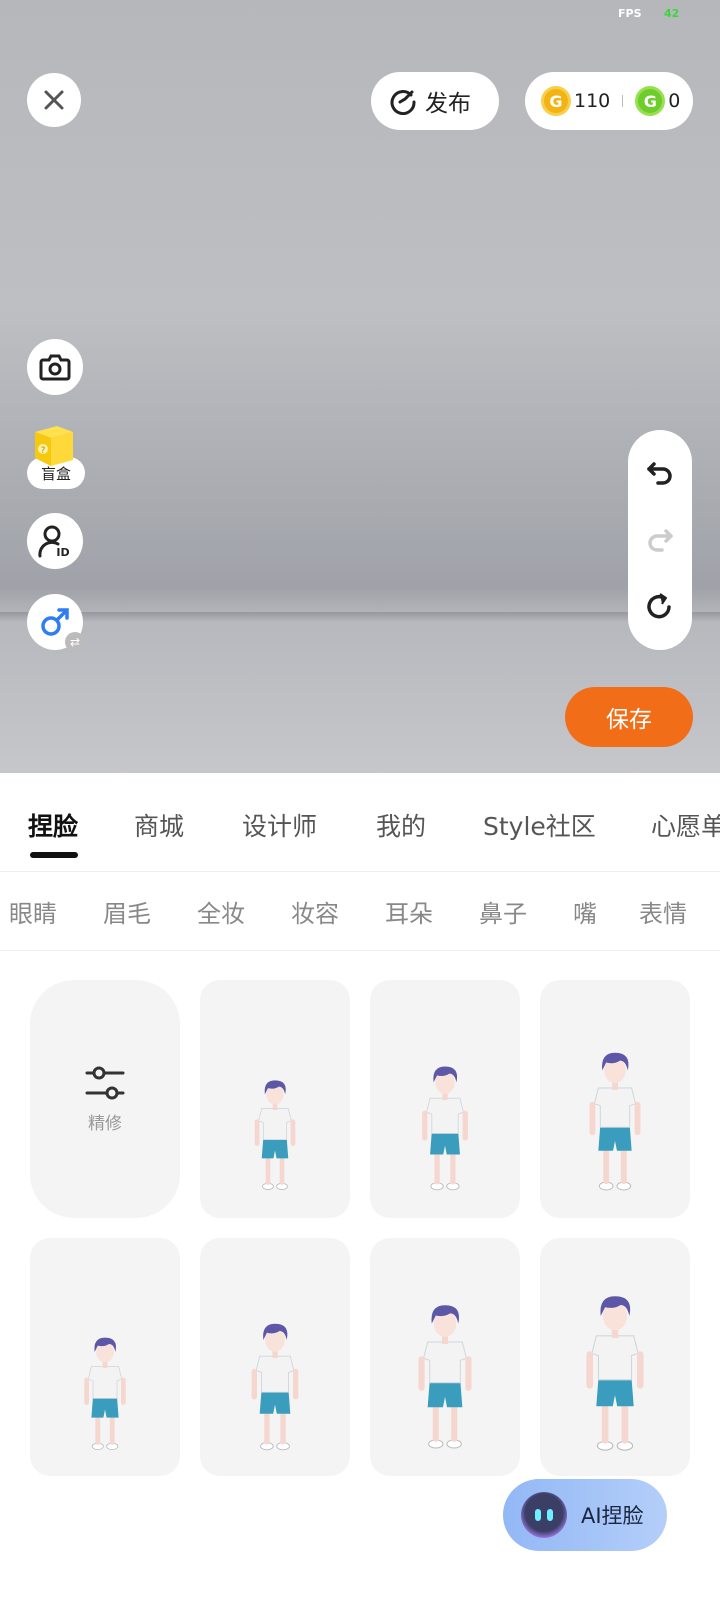  Describe the element at coordinates (159, 825) in the screenshot. I see `tab-shop: 商城` at that location.